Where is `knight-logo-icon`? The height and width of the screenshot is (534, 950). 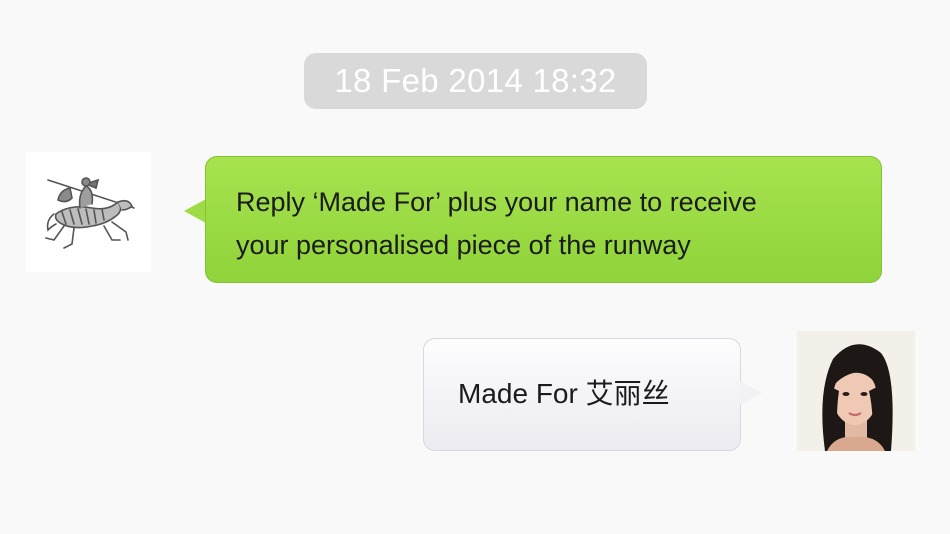
knight-logo-icon is located at coordinates (90, 213).